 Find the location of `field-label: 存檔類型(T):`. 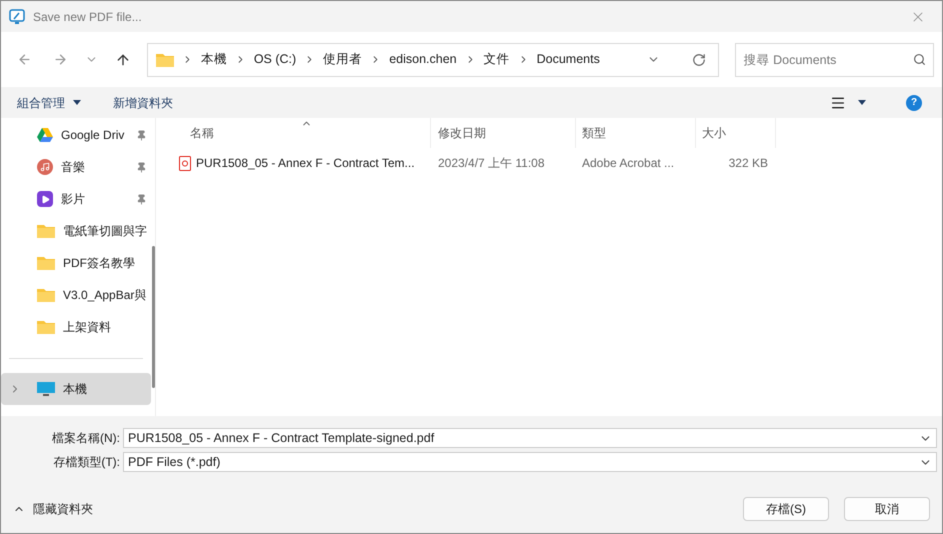

field-label: 存檔類型(T): is located at coordinates (86, 462).